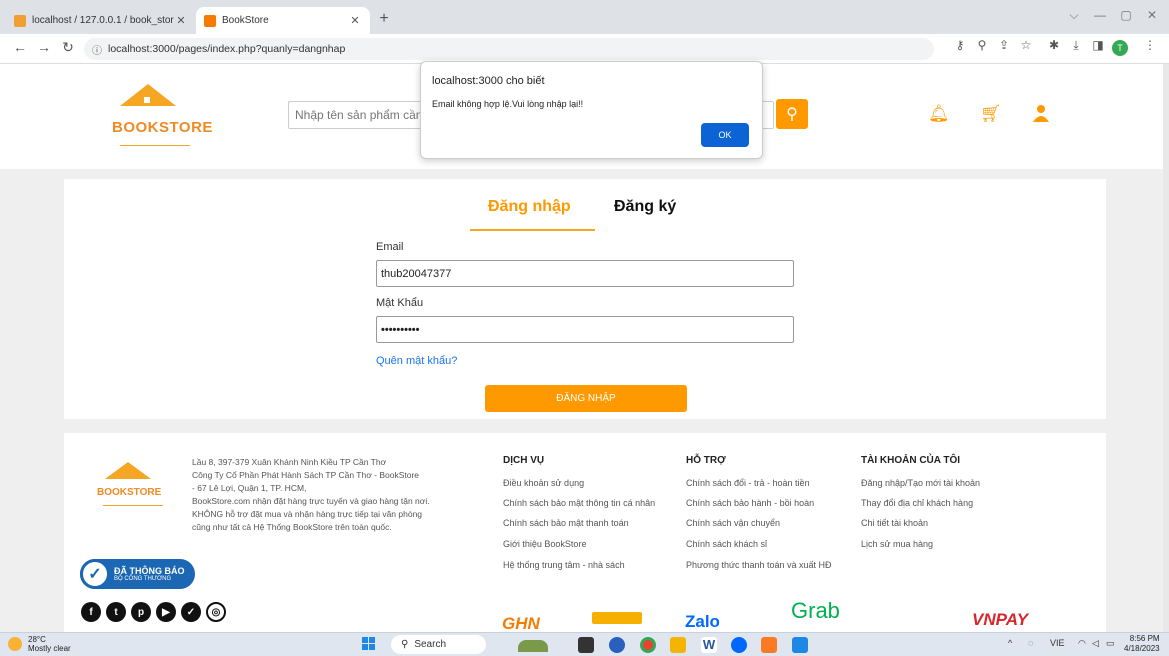 This screenshot has width=1169, height=656. Describe the element at coordinates (543, 483) in the screenshot. I see `footer-link: Điều khoản sử dụng` at that location.